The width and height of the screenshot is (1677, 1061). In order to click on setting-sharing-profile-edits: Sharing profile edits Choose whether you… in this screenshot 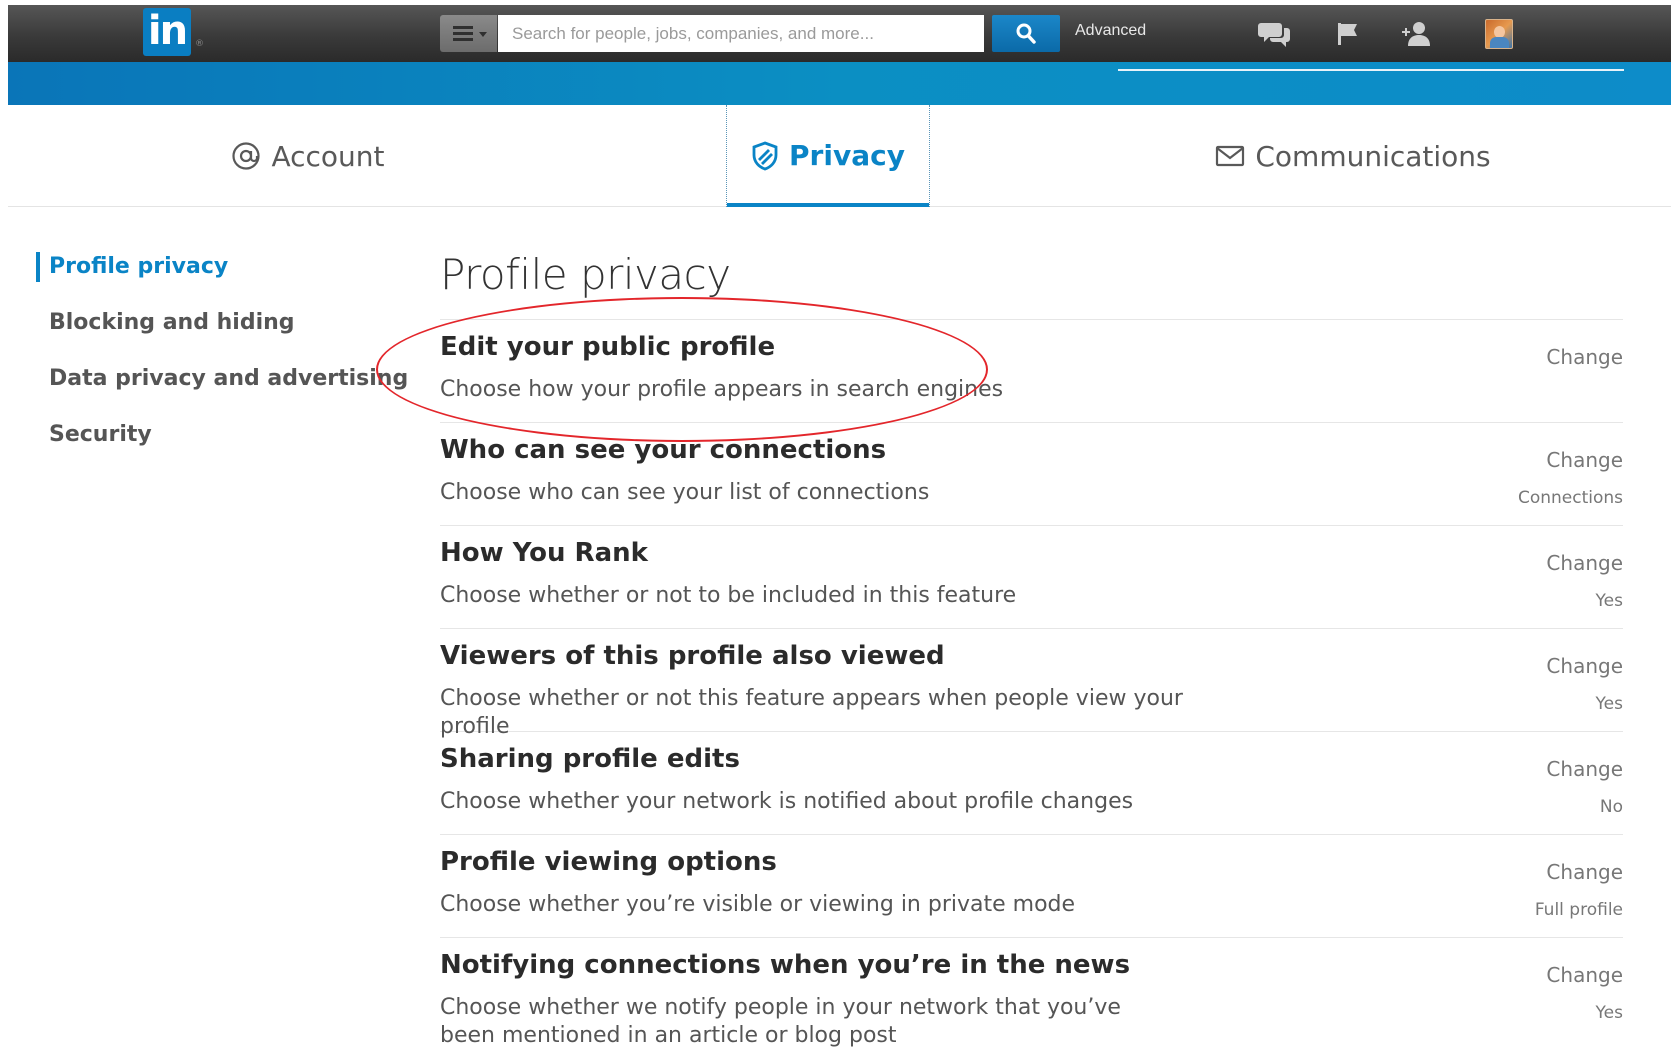, I will do `click(1031, 783)`.